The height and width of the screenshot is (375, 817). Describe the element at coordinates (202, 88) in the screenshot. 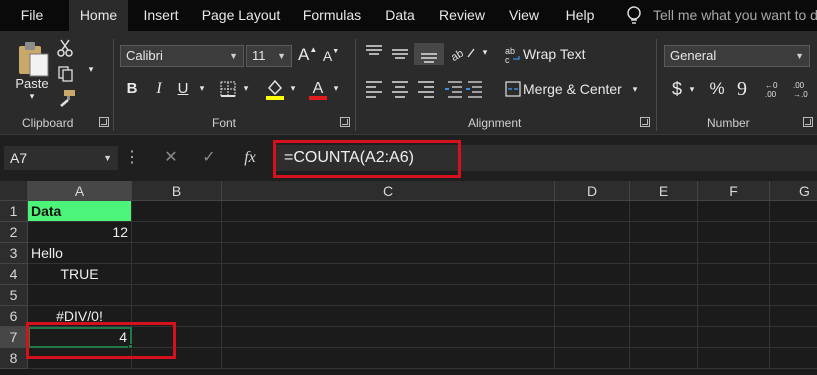

I see `underline-dropdown-icon: ▾` at that location.